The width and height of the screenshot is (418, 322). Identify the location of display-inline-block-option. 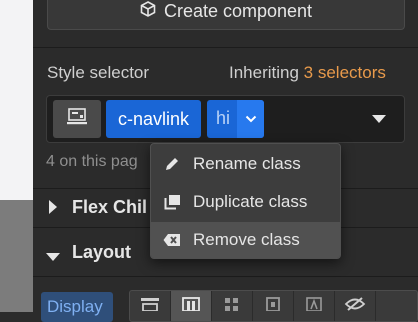
(273, 306).